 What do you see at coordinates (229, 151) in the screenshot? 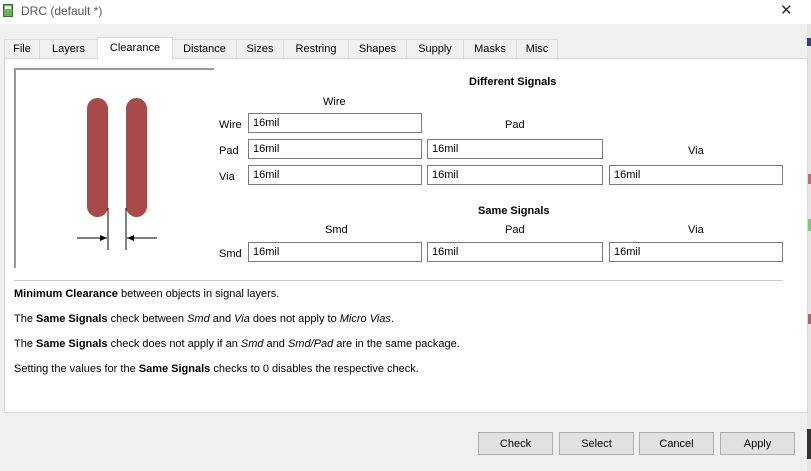
I see `row-label-pad: Pad` at bounding box center [229, 151].